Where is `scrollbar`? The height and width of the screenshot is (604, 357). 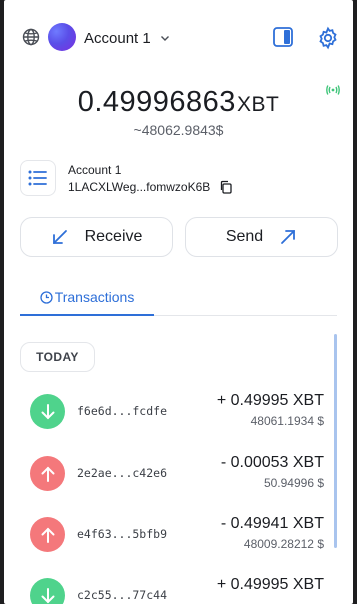 scrollbar is located at coordinates (335, 441).